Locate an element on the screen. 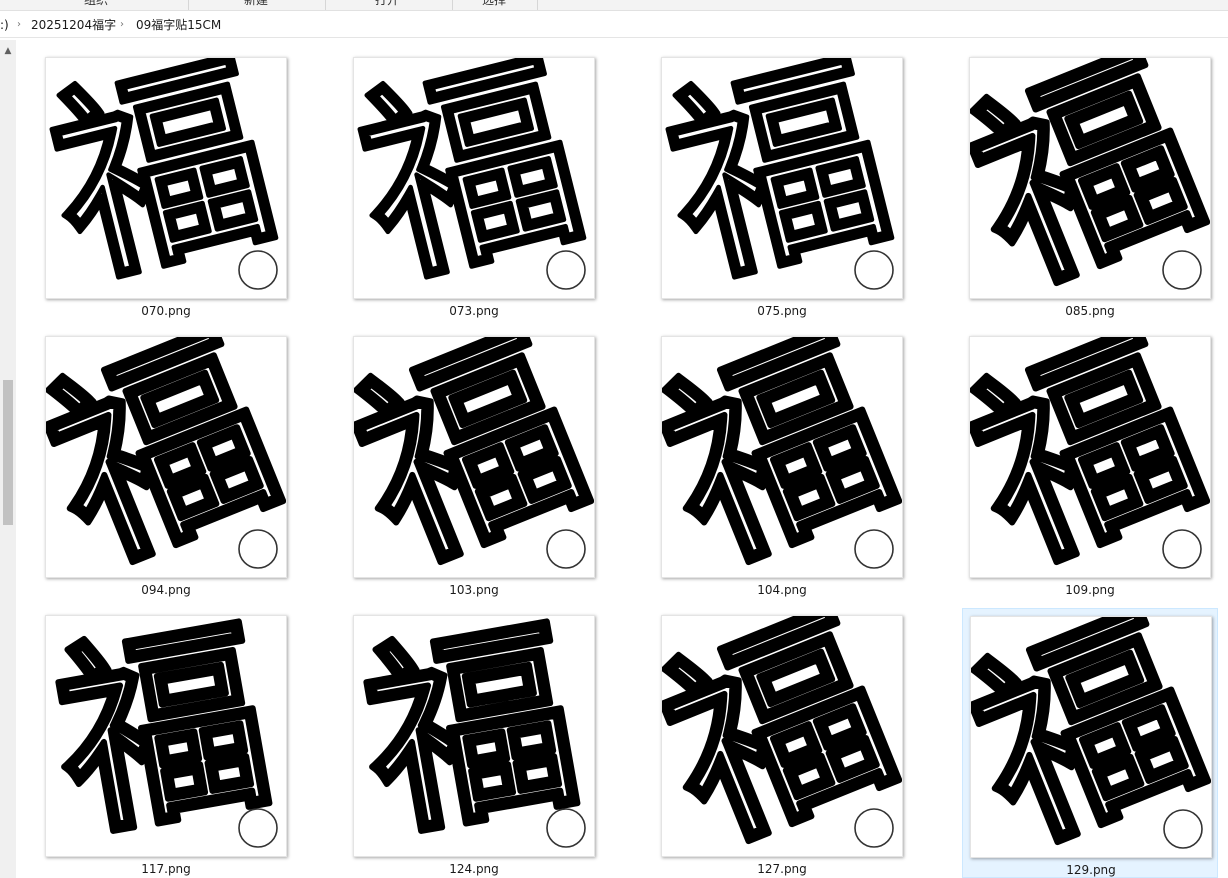 This screenshot has width=1228, height=878. file-item: 福 075.png is located at coordinates (782, 185).